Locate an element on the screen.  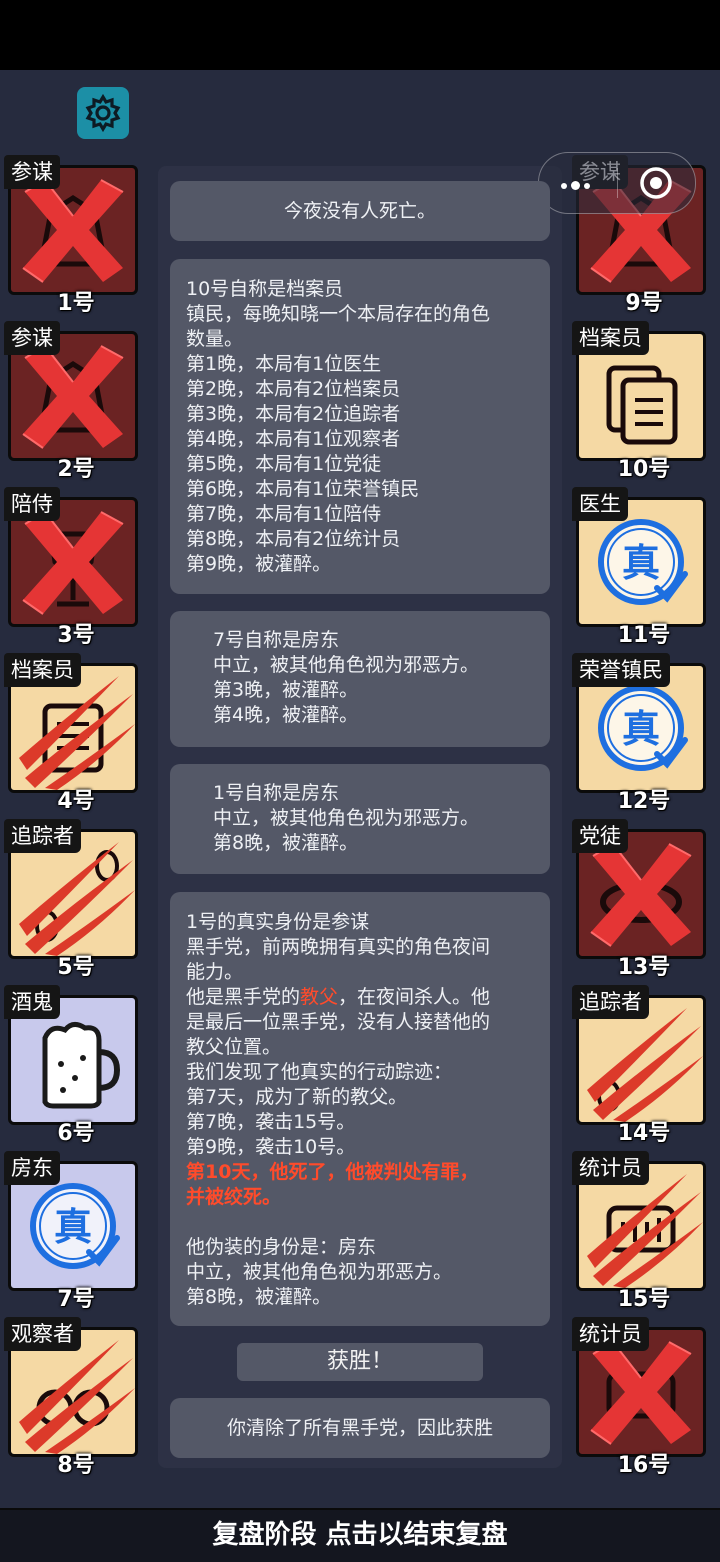
player-number: 1号 is located at coordinates (76, 303).